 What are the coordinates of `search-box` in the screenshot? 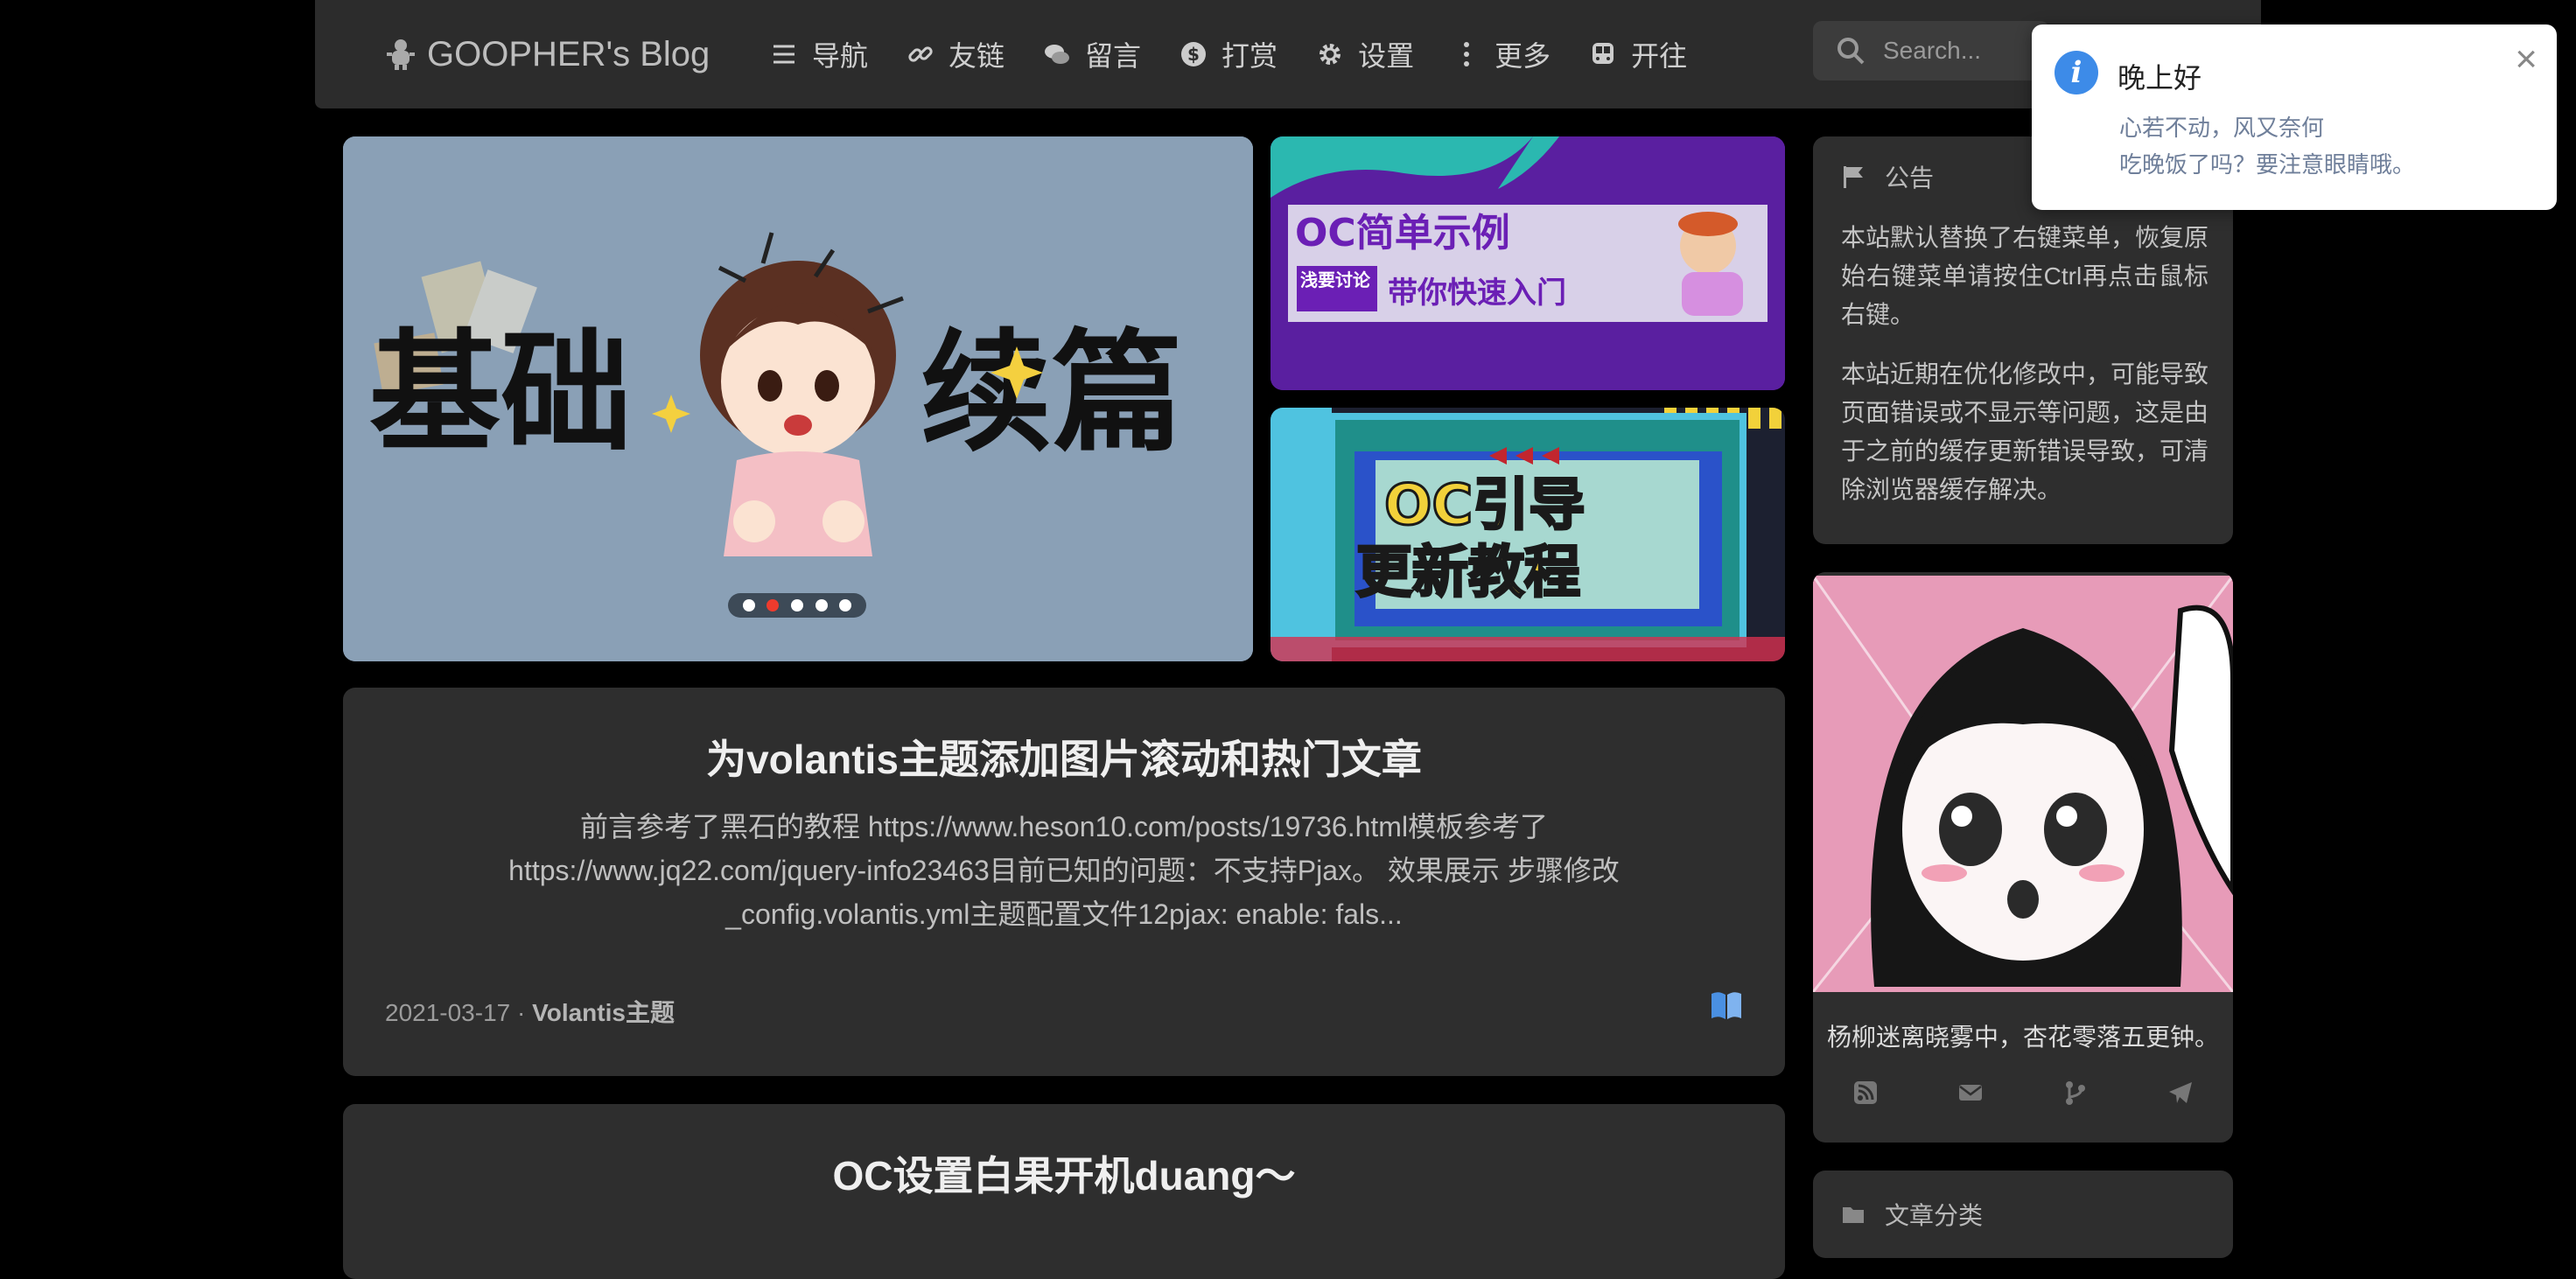 It's located at (1931, 50).